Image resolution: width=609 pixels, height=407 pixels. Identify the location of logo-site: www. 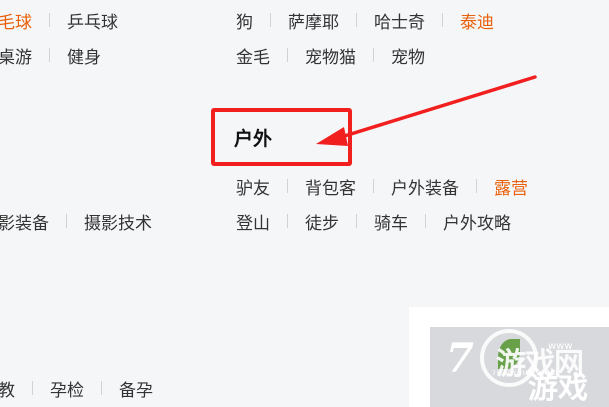
(560, 346).